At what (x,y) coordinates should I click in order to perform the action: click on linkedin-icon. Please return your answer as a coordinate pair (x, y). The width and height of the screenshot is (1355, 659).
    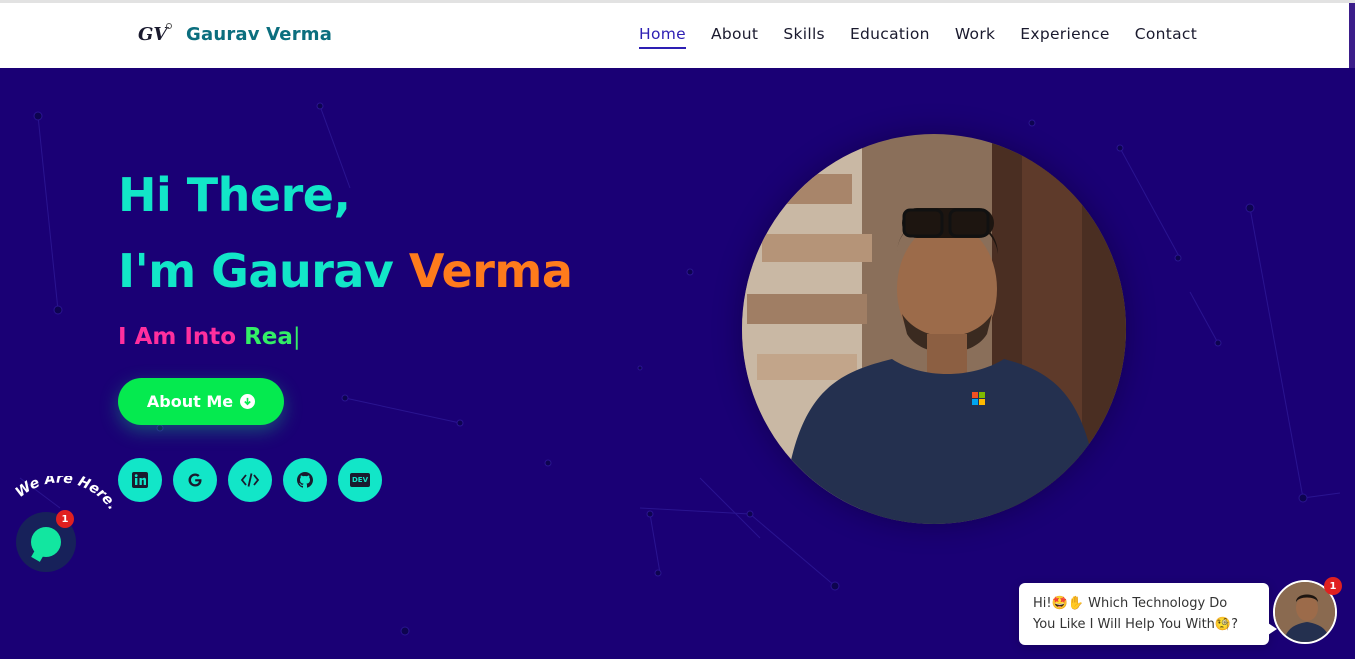
    Looking at the image, I should click on (140, 480).